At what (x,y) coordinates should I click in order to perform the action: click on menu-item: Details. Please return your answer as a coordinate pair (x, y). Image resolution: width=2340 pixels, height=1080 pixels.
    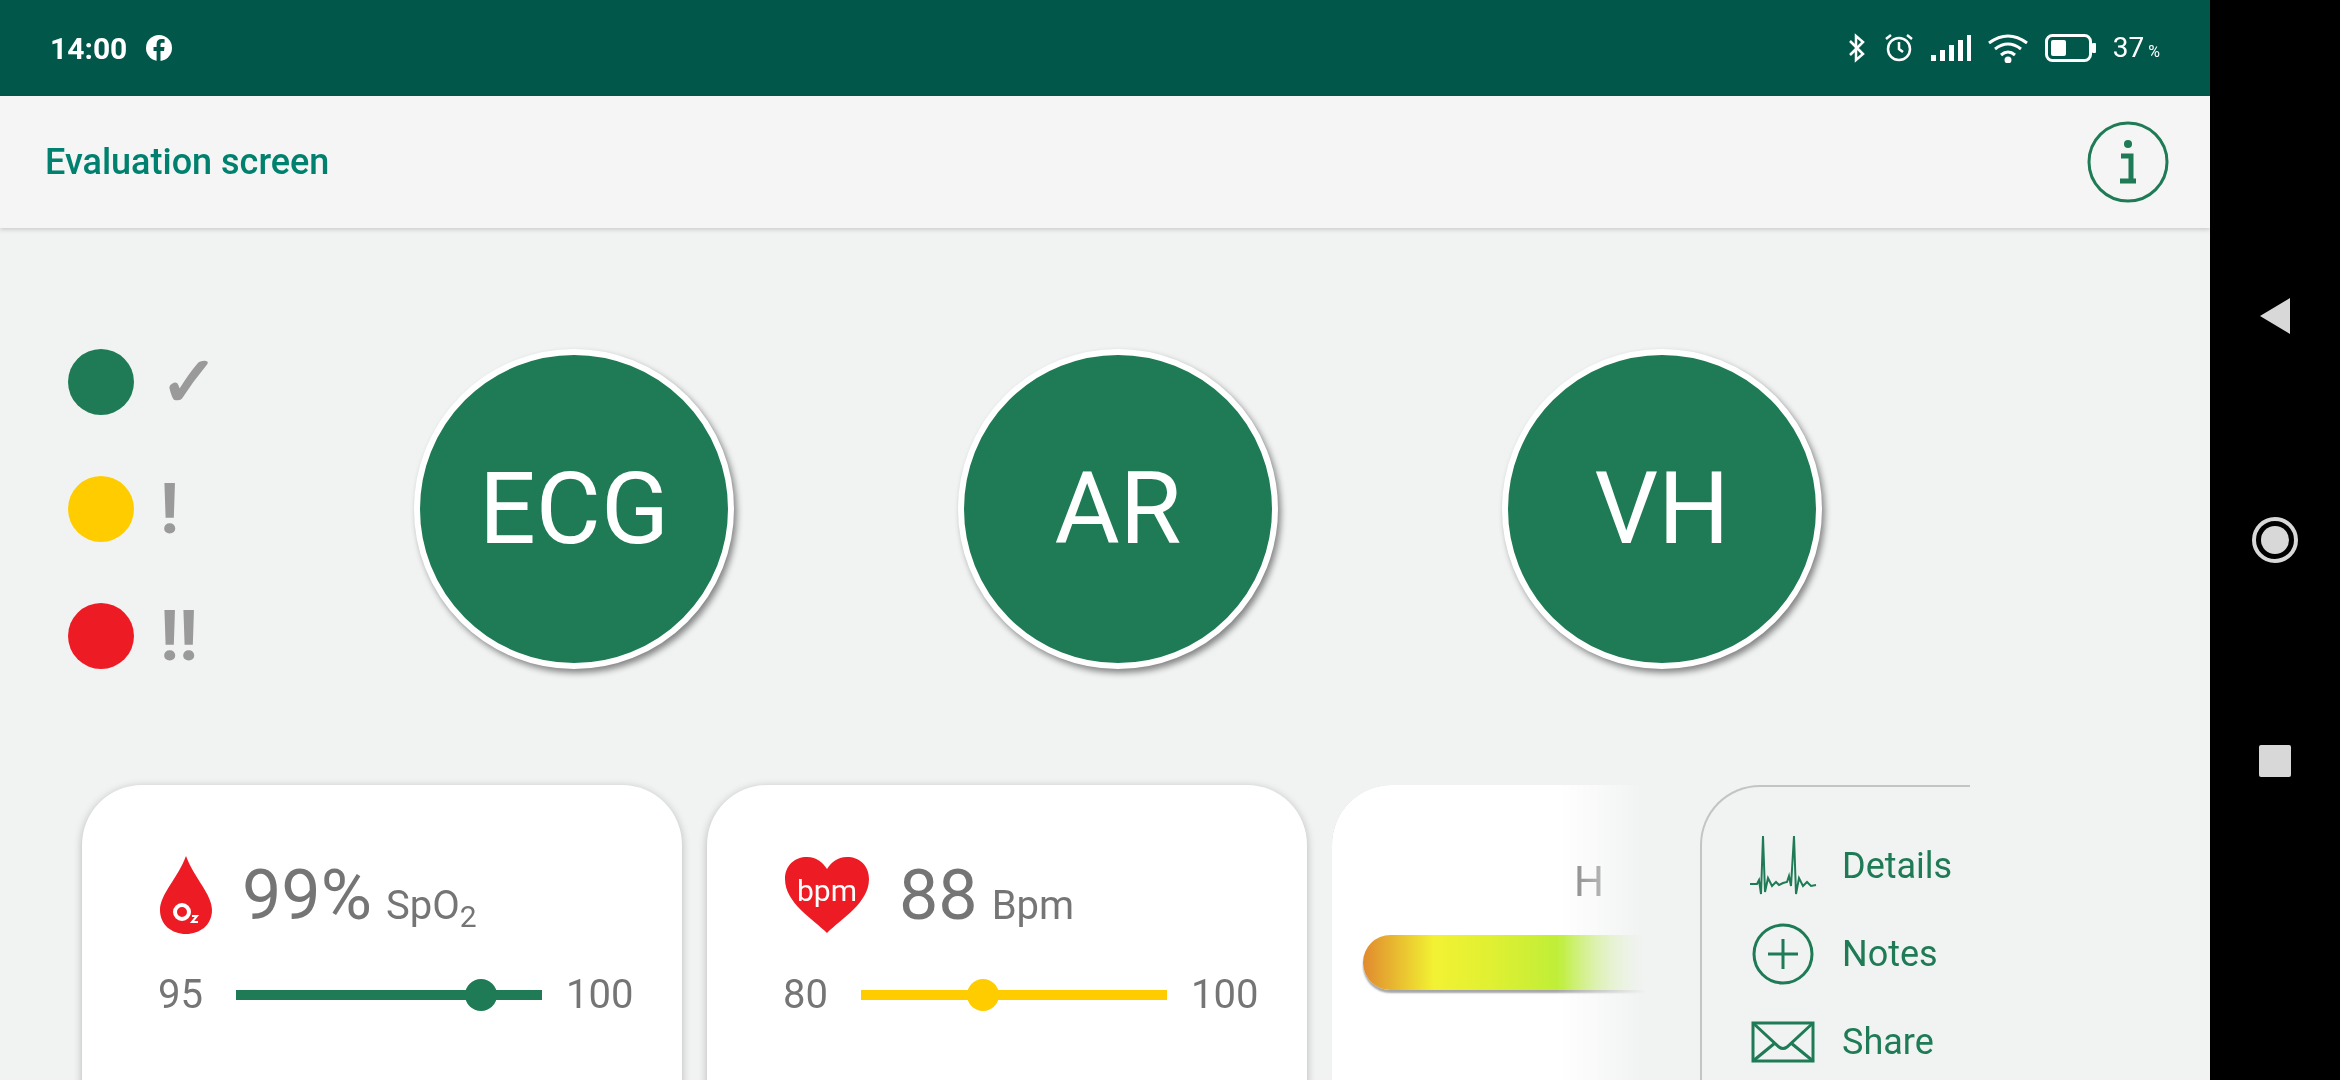
    Looking at the image, I should click on (1859, 866).